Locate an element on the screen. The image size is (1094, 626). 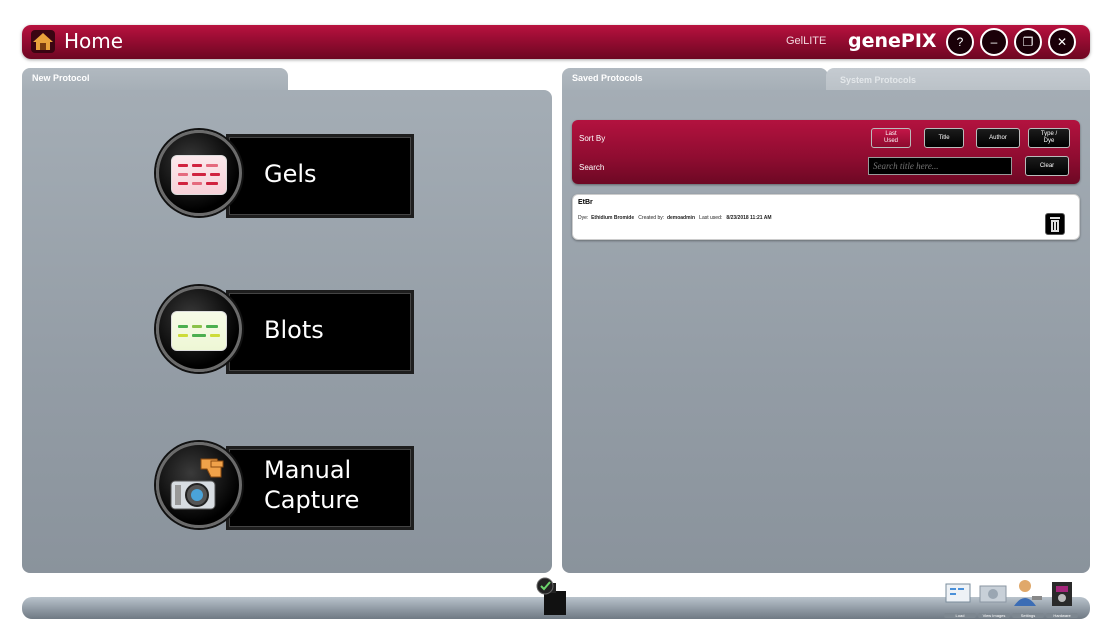
blots-button: Blots is located at coordinates (287, 331).